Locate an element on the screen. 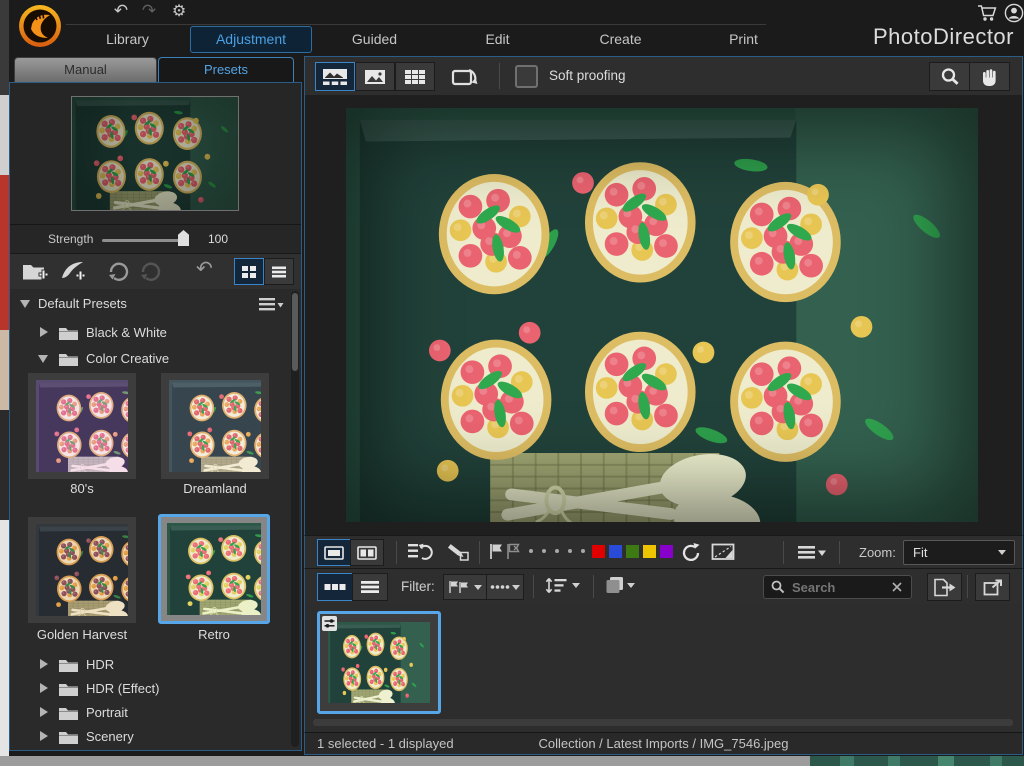 The width and height of the screenshot is (1024, 766). tree-row-portrait: Portrait is located at coordinates (150, 713).